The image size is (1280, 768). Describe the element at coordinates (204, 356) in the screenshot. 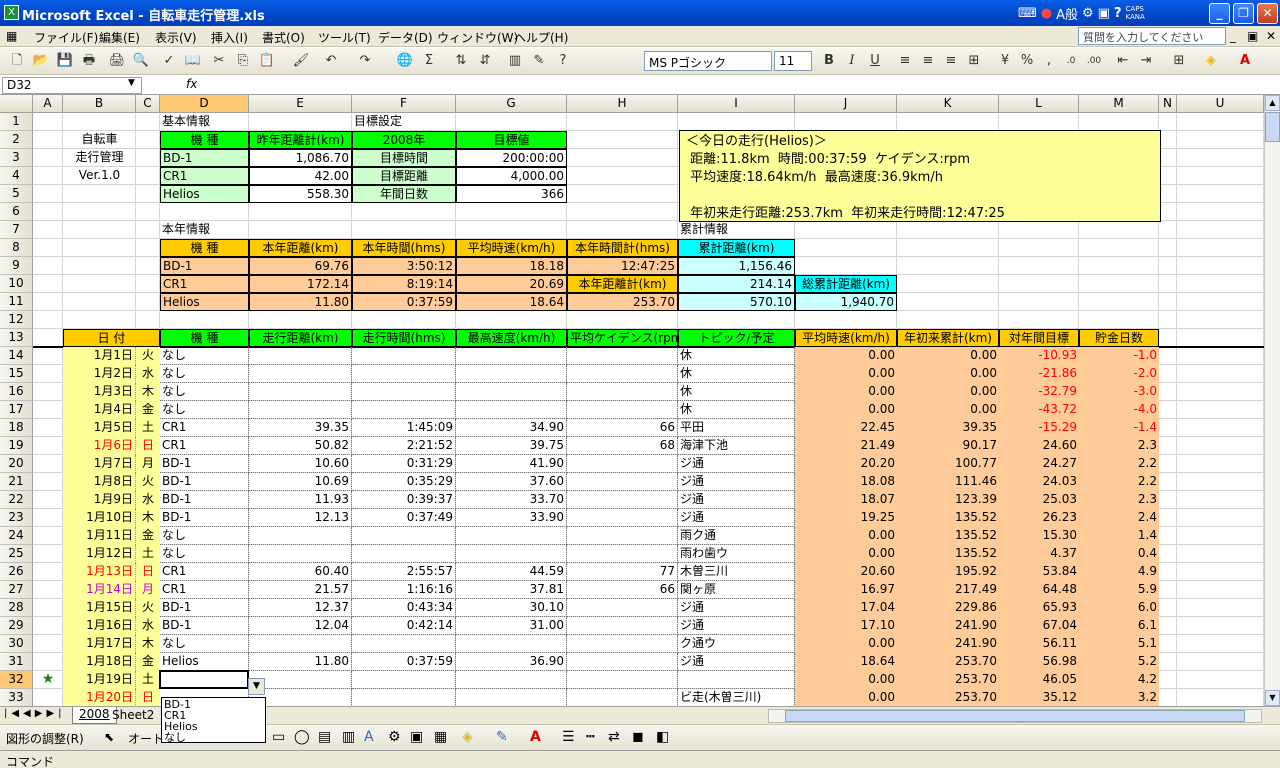

I see `log-bike-1: なし` at that location.